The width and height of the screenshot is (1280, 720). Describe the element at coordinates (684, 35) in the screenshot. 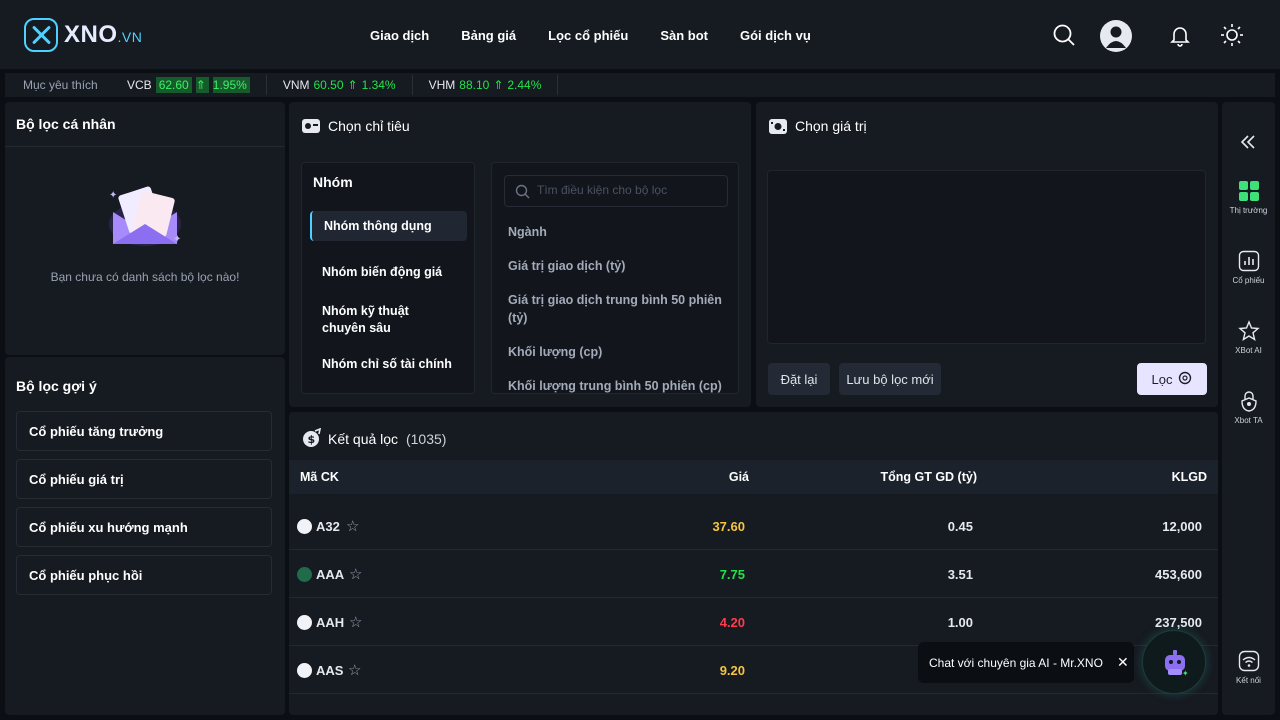

I see `nav-san-bot: Sàn bot` at that location.